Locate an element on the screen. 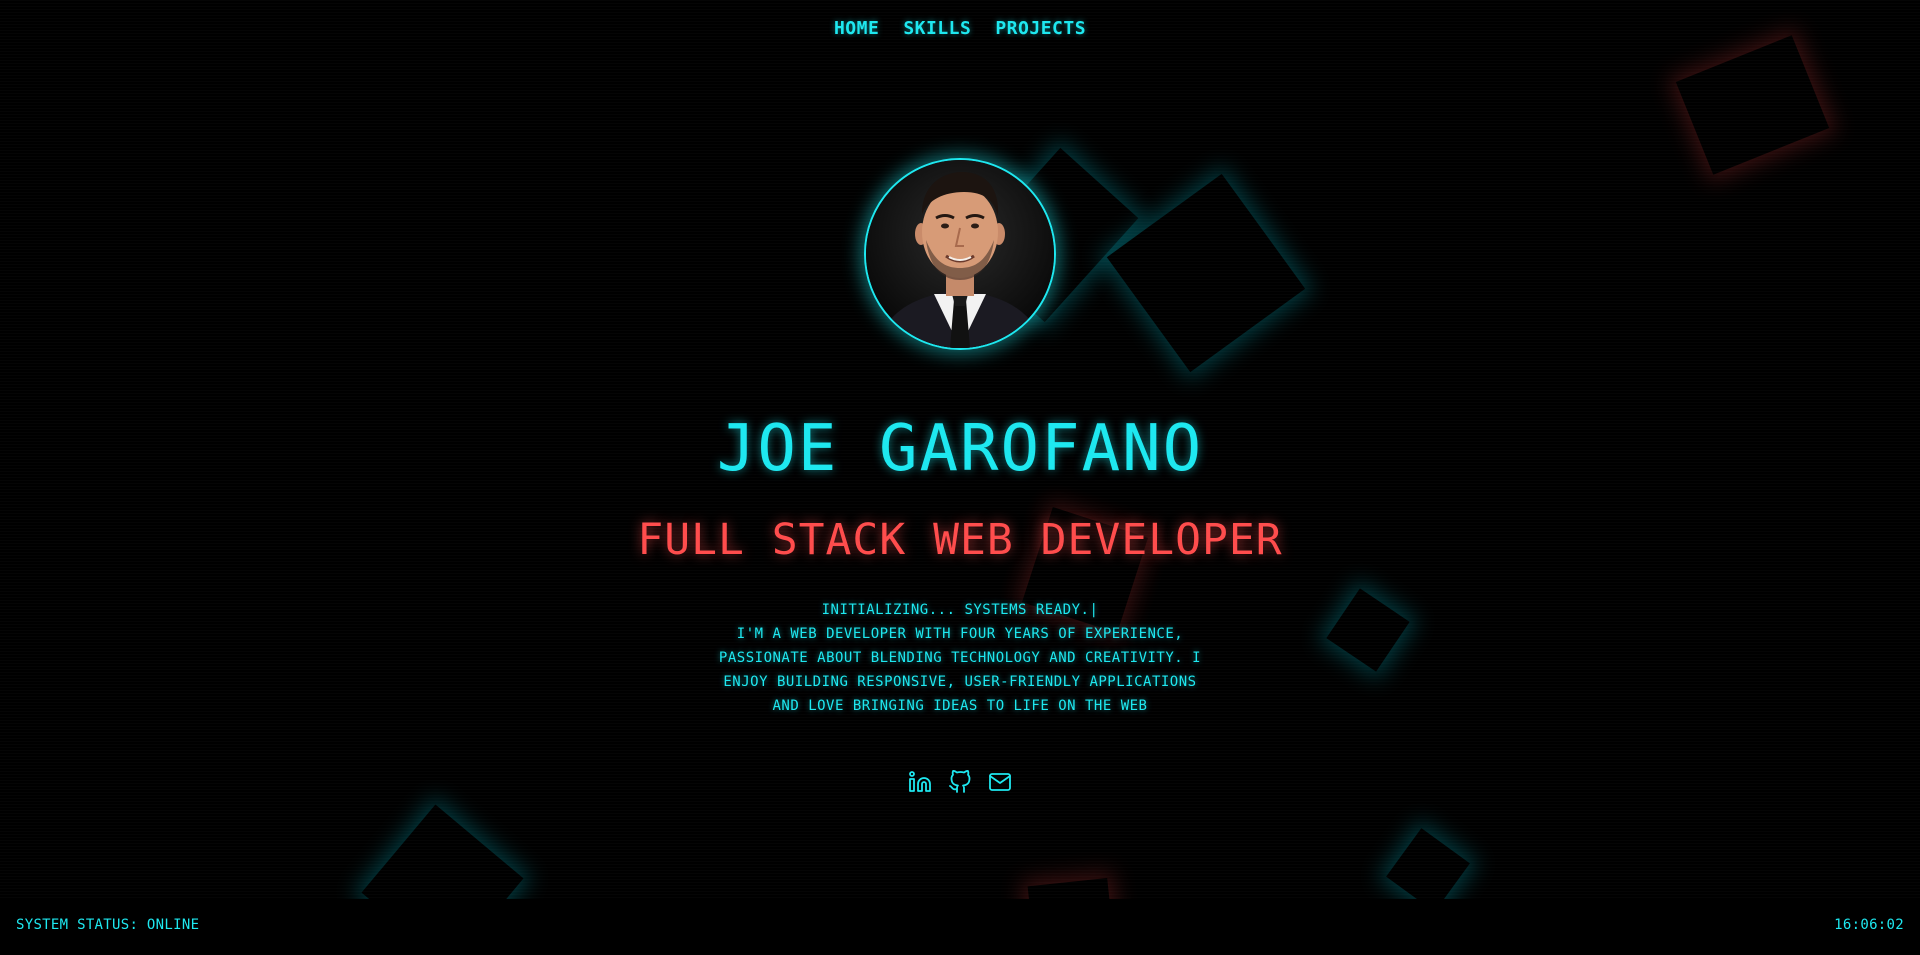 Image resolution: width=1920 pixels, height=955 pixels. linkedin-icon is located at coordinates (920, 784).